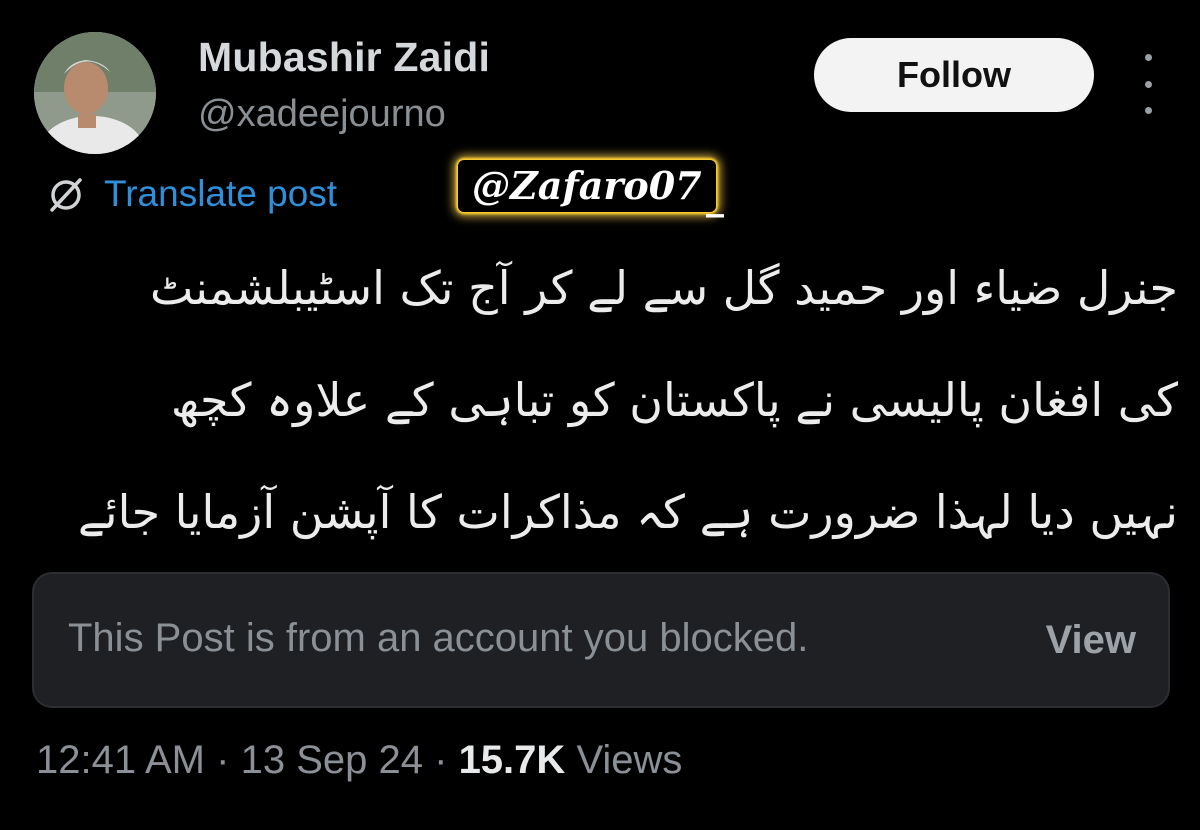 The width and height of the screenshot is (1200, 830). I want to click on translate-icon, so click(66, 195).